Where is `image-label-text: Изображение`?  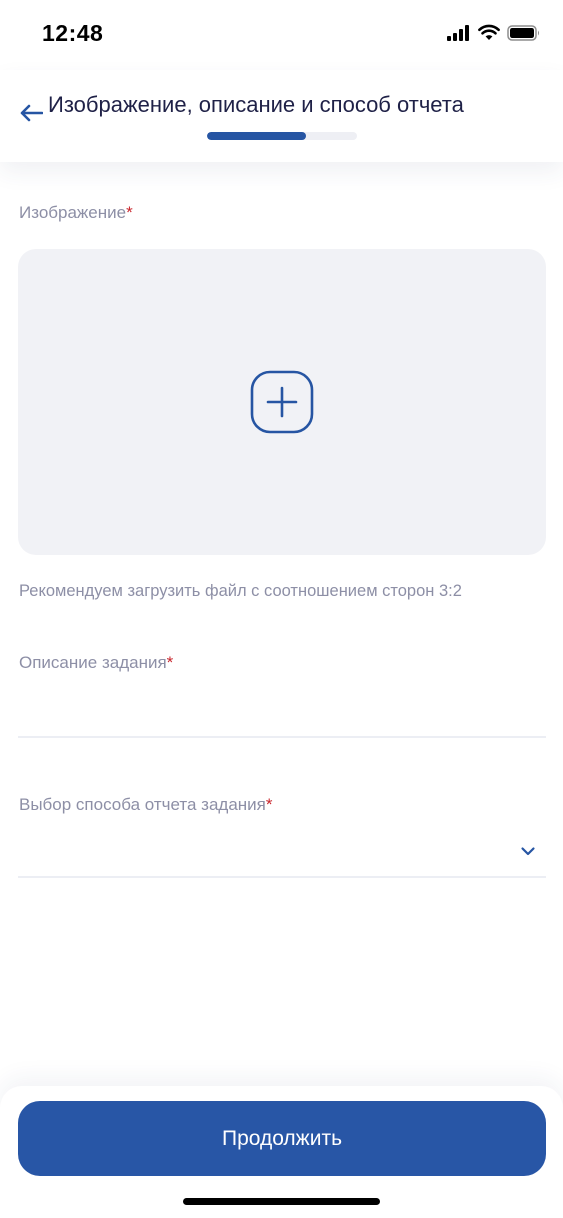 image-label-text: Изображение is located at coordinates (73, 212).